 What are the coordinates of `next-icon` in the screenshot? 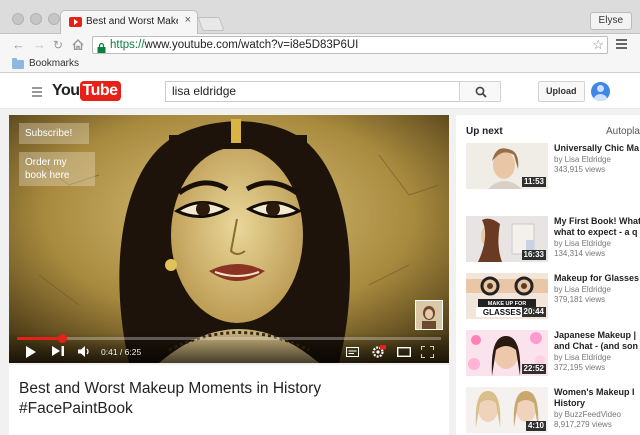 It's located at (58, 353).